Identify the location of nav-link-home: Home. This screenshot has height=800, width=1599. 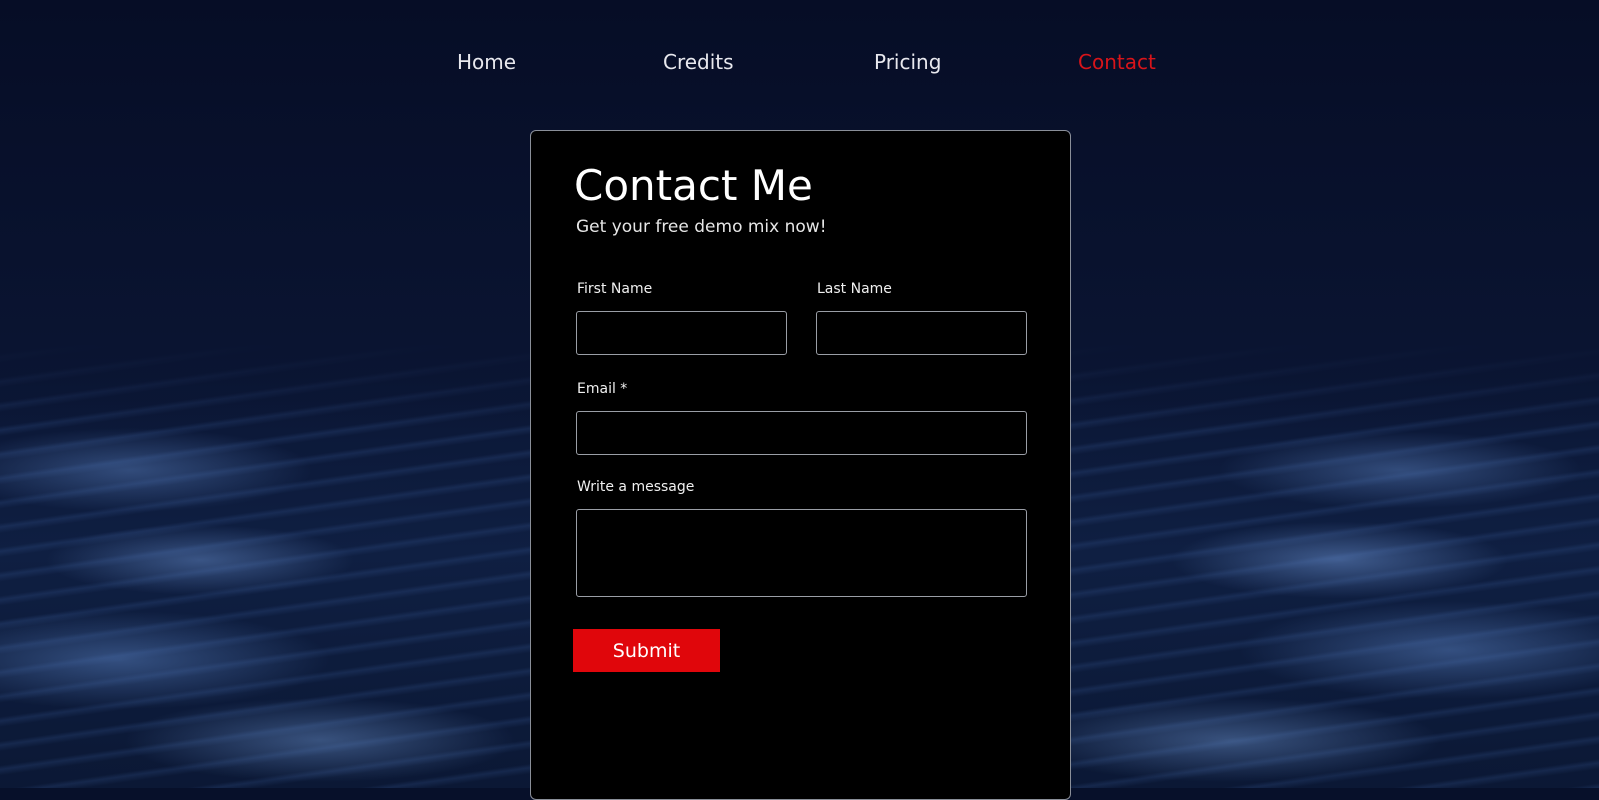
(486, 62).